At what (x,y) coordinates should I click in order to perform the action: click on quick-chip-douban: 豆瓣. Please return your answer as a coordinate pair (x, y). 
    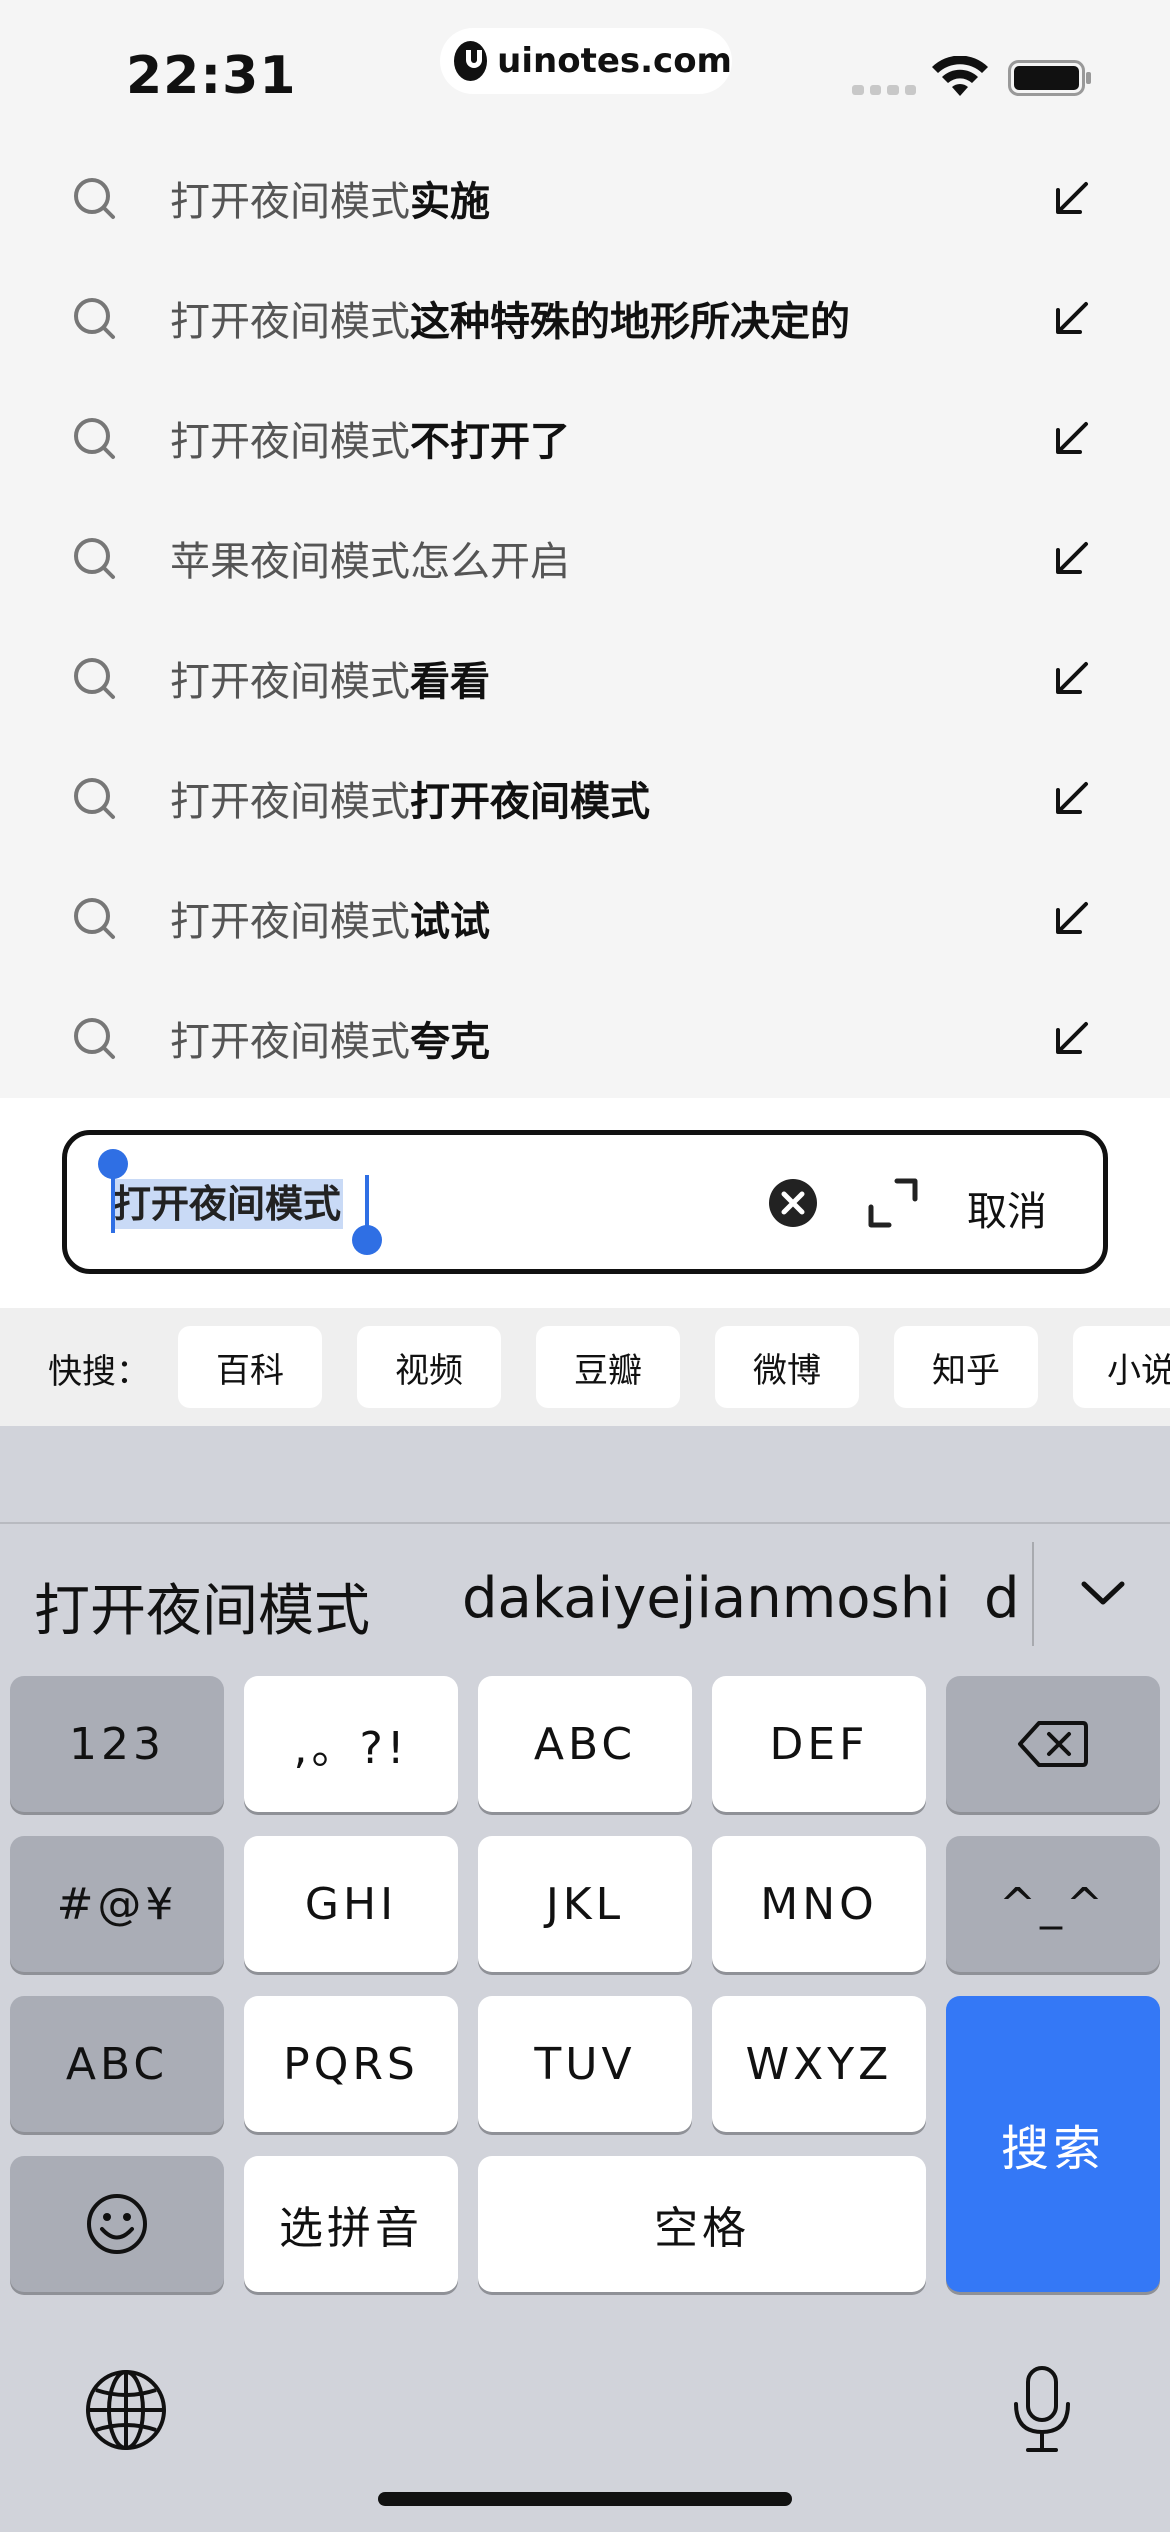
    Looking at the image, I should click on (608, 1367).